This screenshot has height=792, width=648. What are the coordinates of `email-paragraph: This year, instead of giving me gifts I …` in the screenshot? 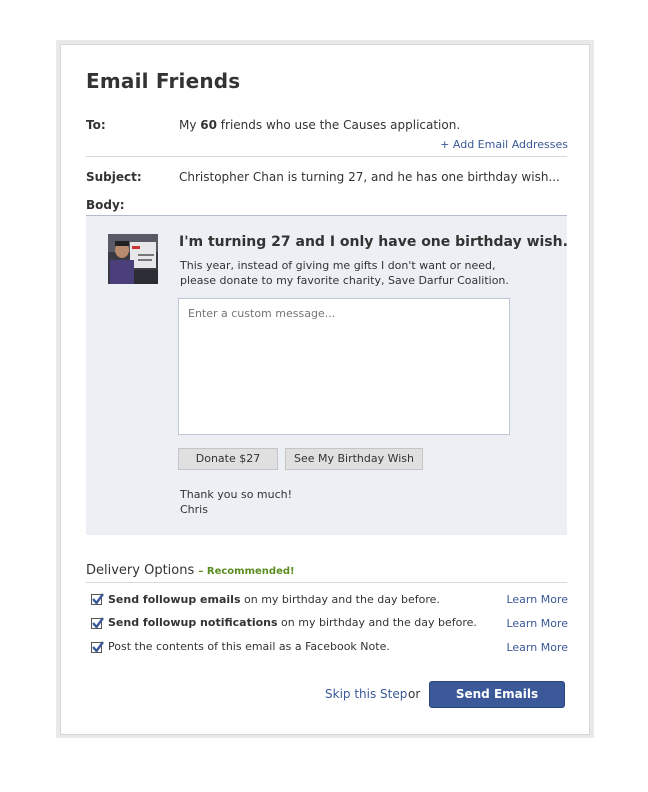 It's located at (345, 273).